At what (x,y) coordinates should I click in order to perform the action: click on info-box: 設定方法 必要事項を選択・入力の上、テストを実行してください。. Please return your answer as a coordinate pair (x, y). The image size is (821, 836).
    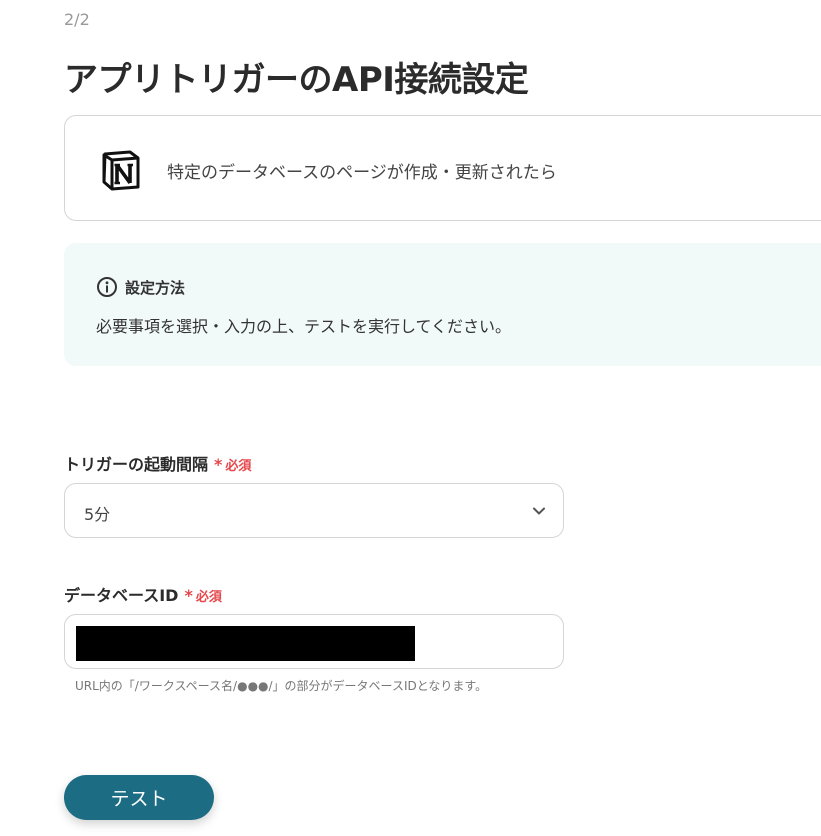
    Looking at the image, I should click on (442, 304).